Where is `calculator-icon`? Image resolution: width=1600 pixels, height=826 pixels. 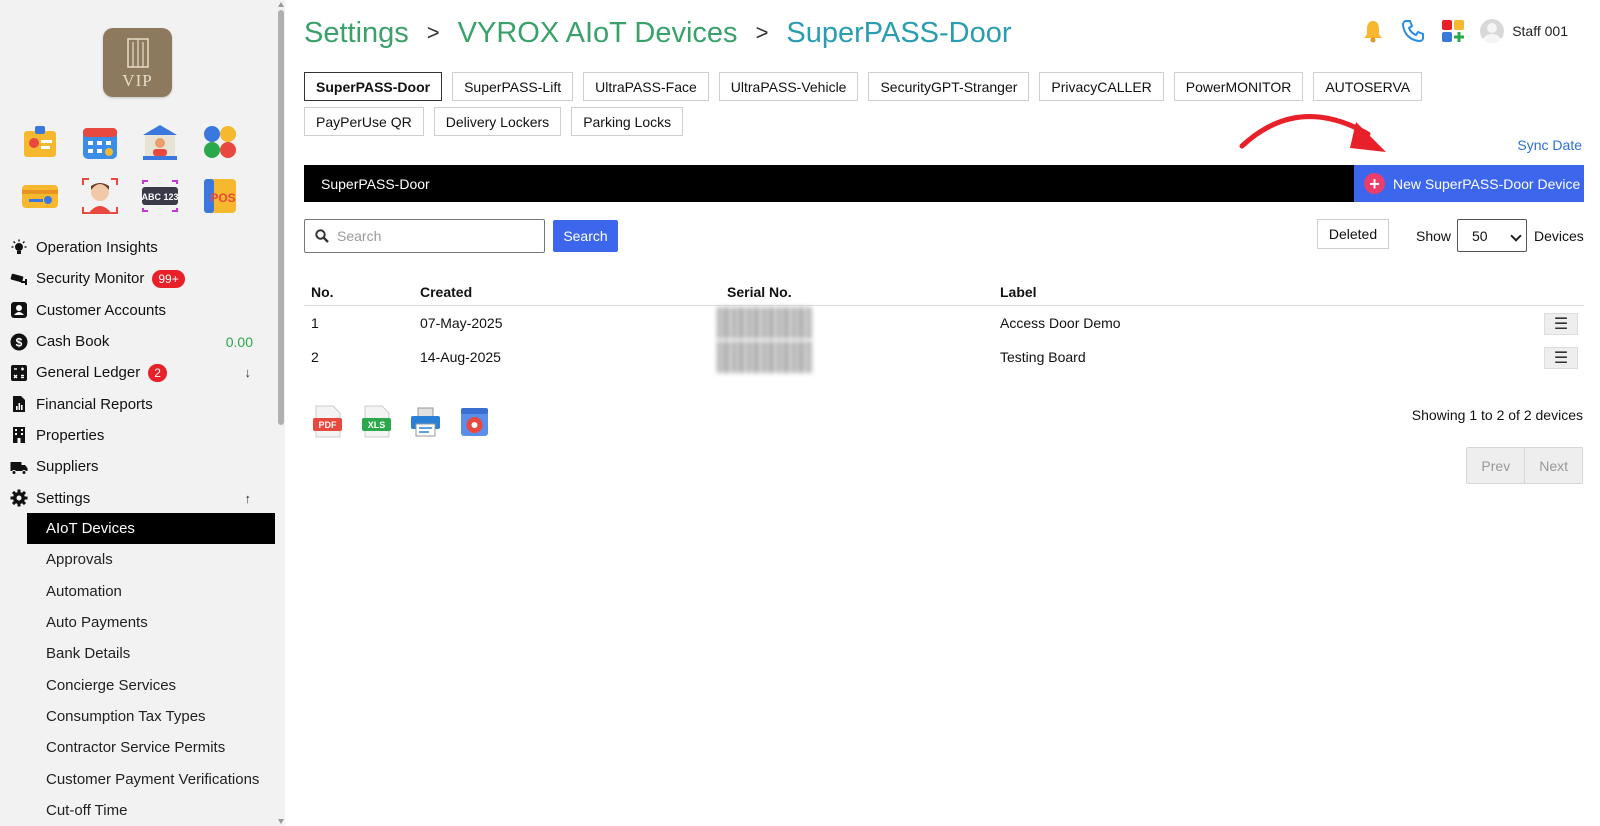
calculator-icon is located at coordinates (19, 373).